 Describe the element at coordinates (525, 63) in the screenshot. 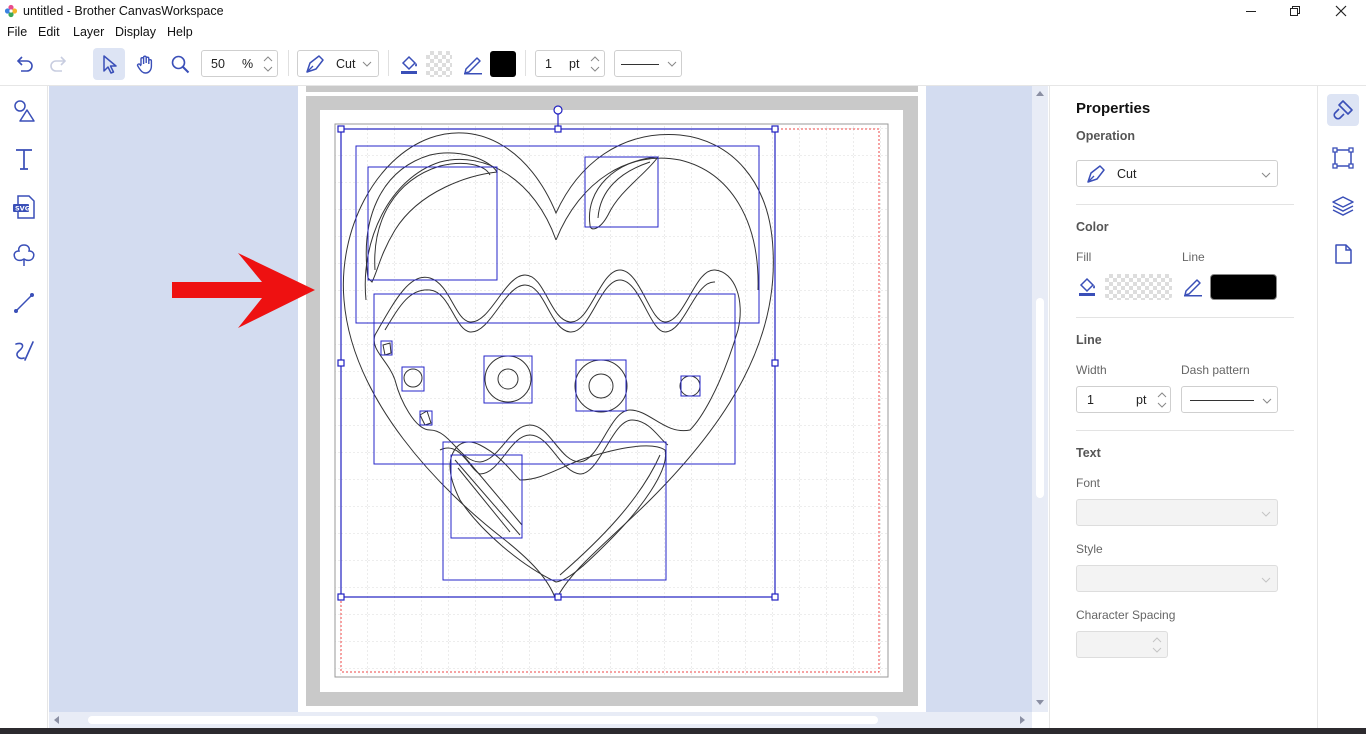

I see `toolbar-divider` at that location.